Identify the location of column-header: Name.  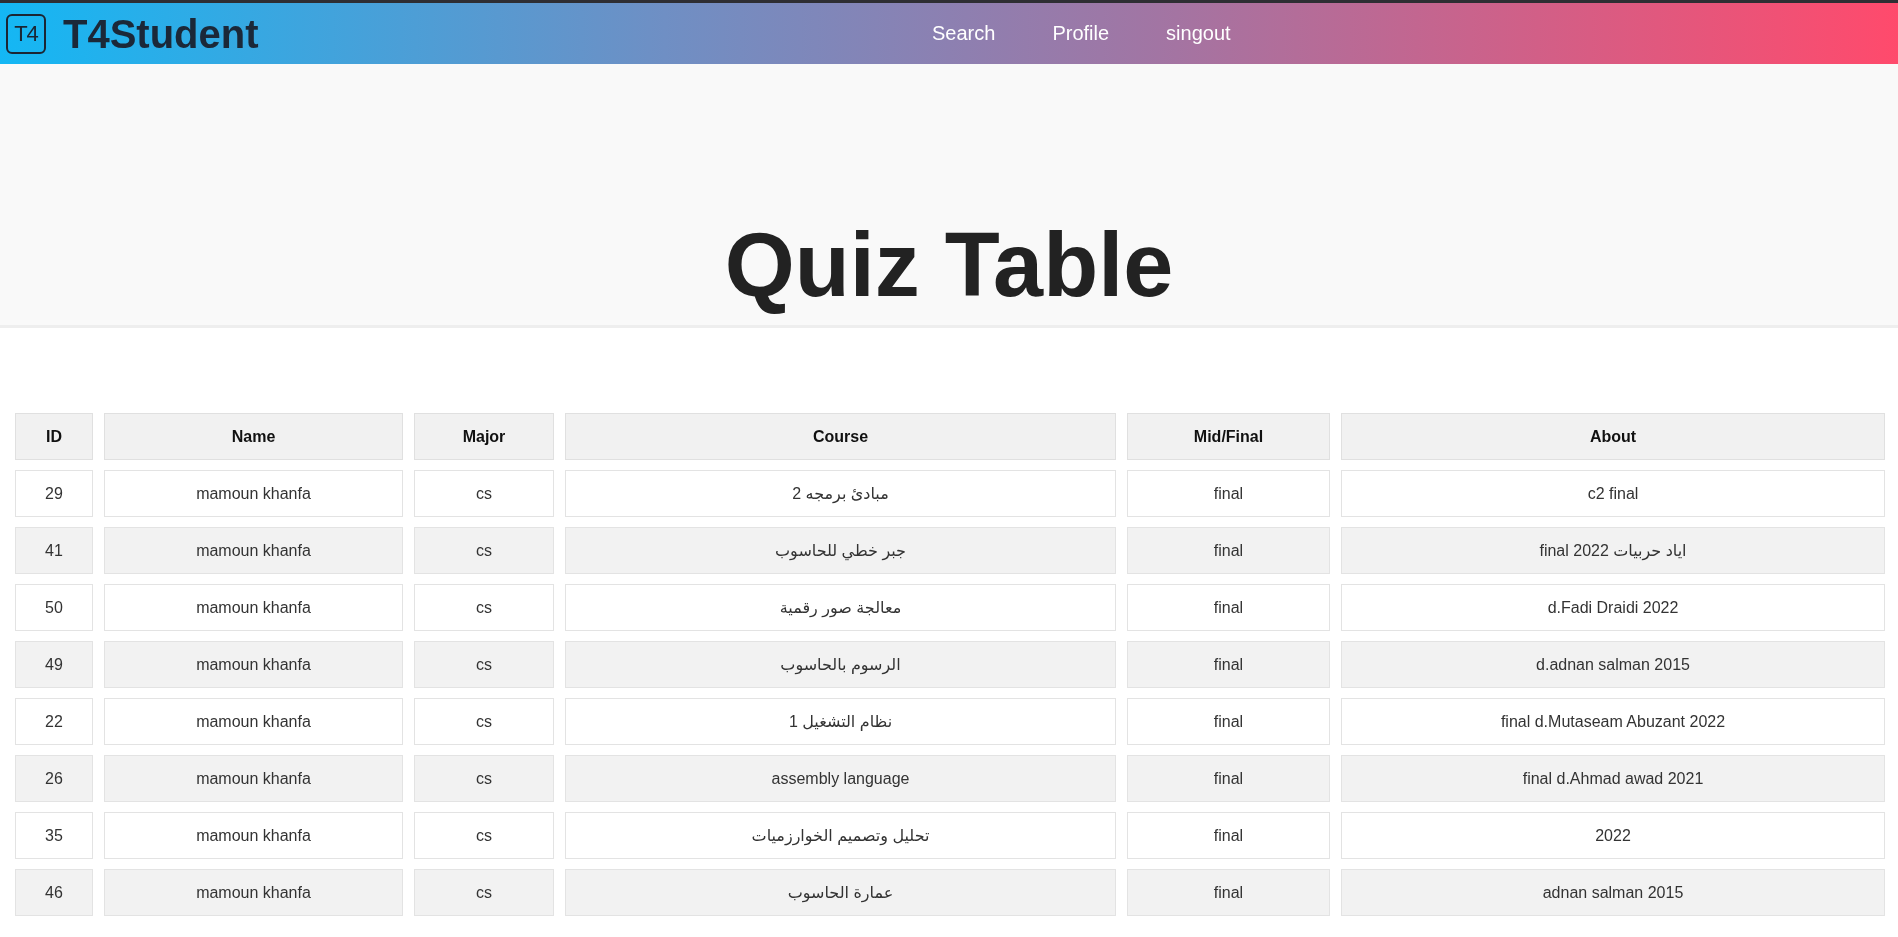
(253, 436).